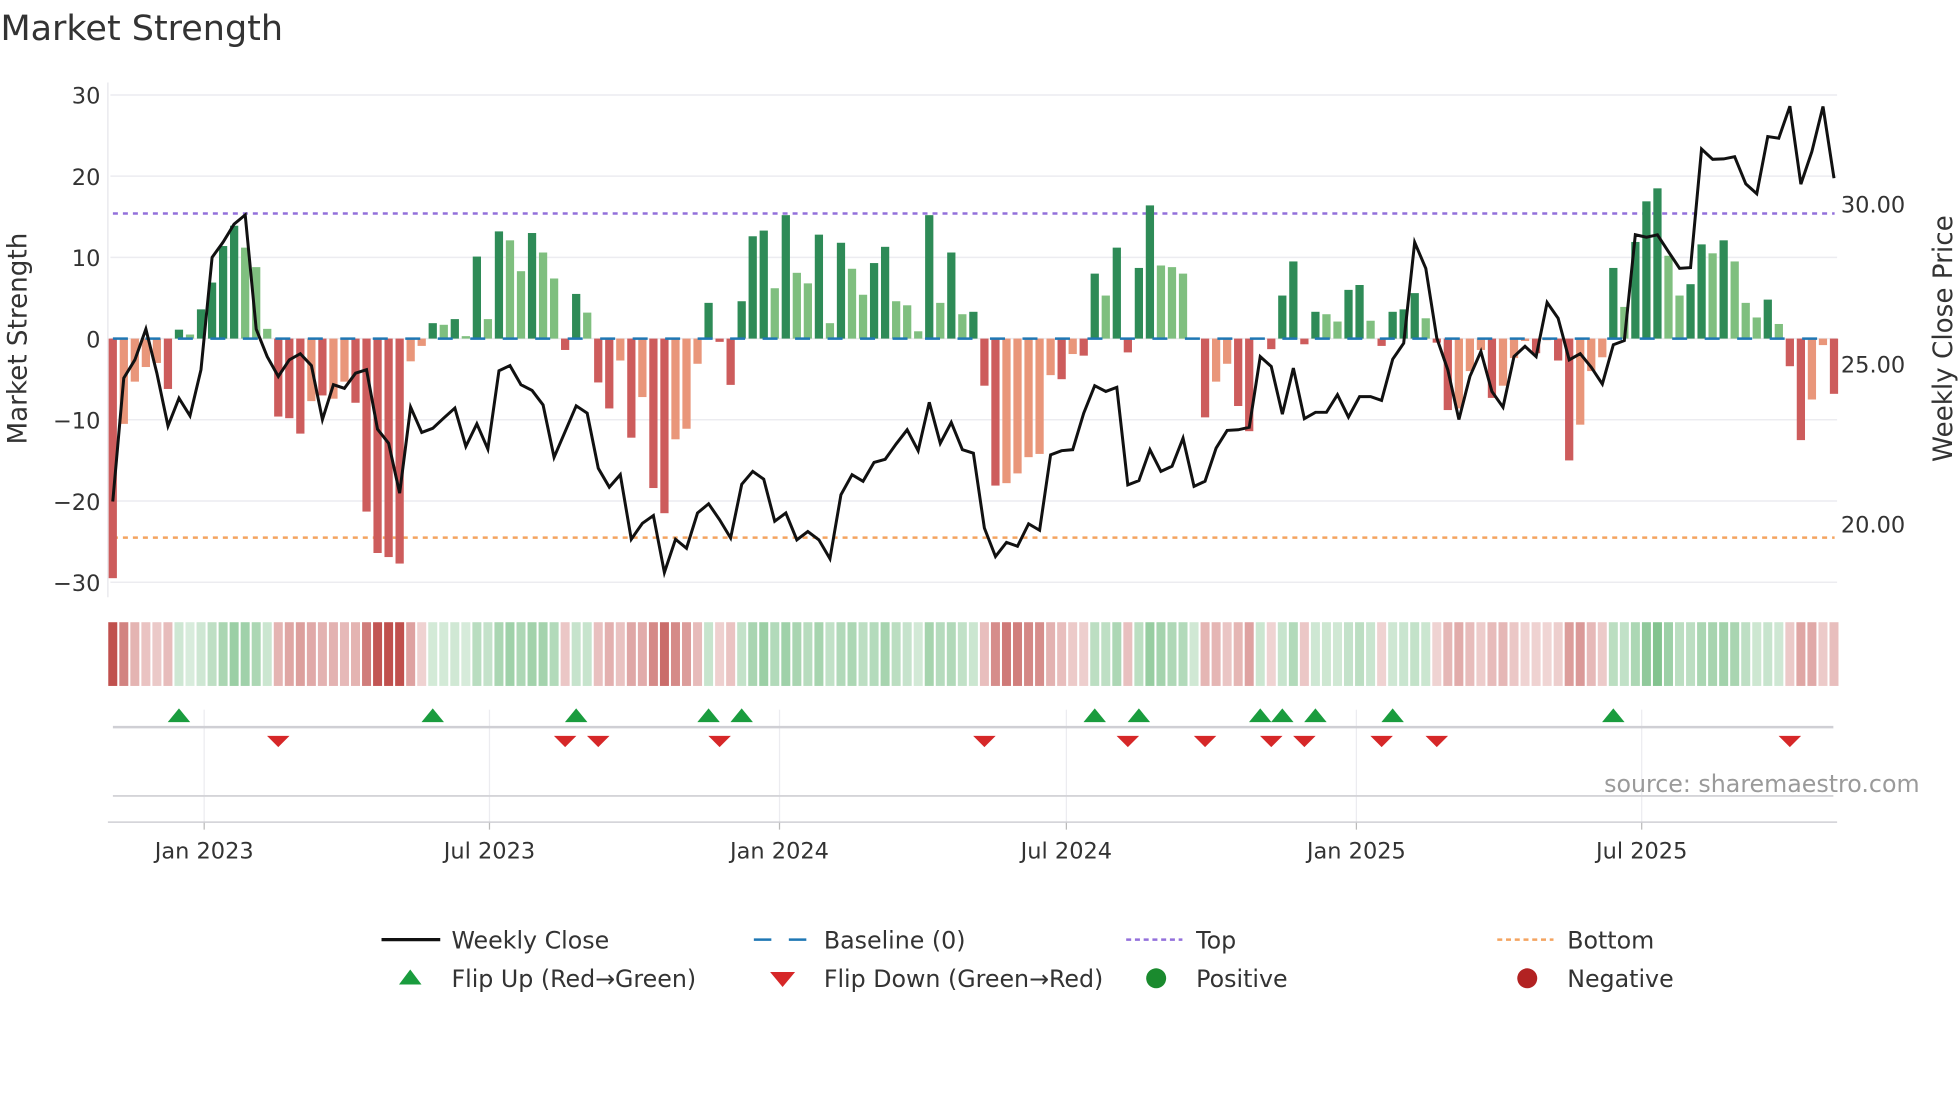 Image resolution: width=1960 pixels, height=1102 pixels. What do you see at coordinates (76, 503) in the screenshot?
I see `y-tick-label: −20` at bounding box center [76, 503].